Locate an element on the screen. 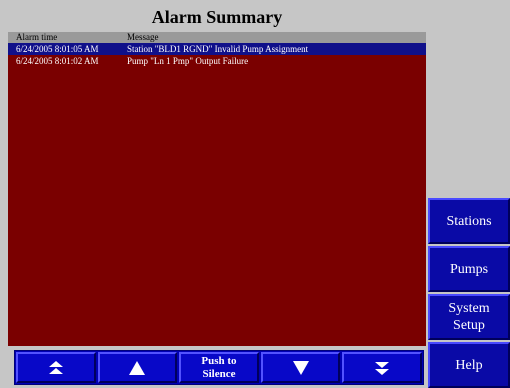 Image resolution: width=510 pixels, height=388 pixels. column-header-message: Message is located at coordinates (143, 37).